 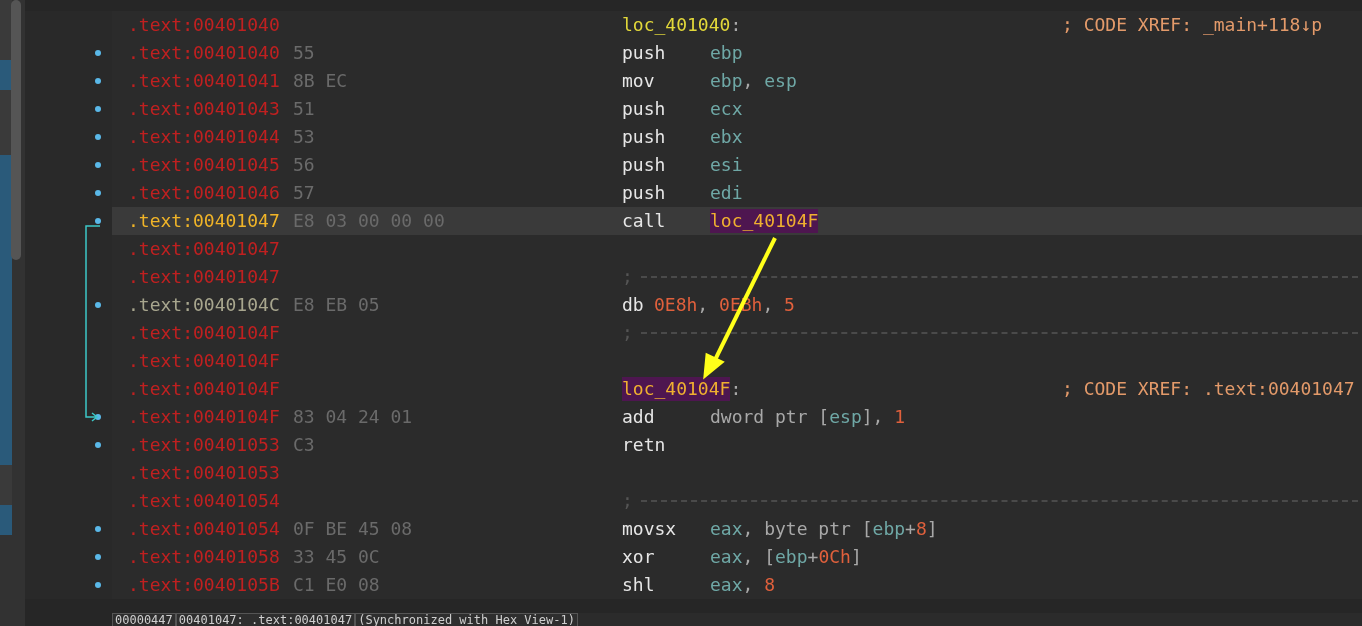 I want to click on opcode-bytes: 55, so click(x=304, y=53).